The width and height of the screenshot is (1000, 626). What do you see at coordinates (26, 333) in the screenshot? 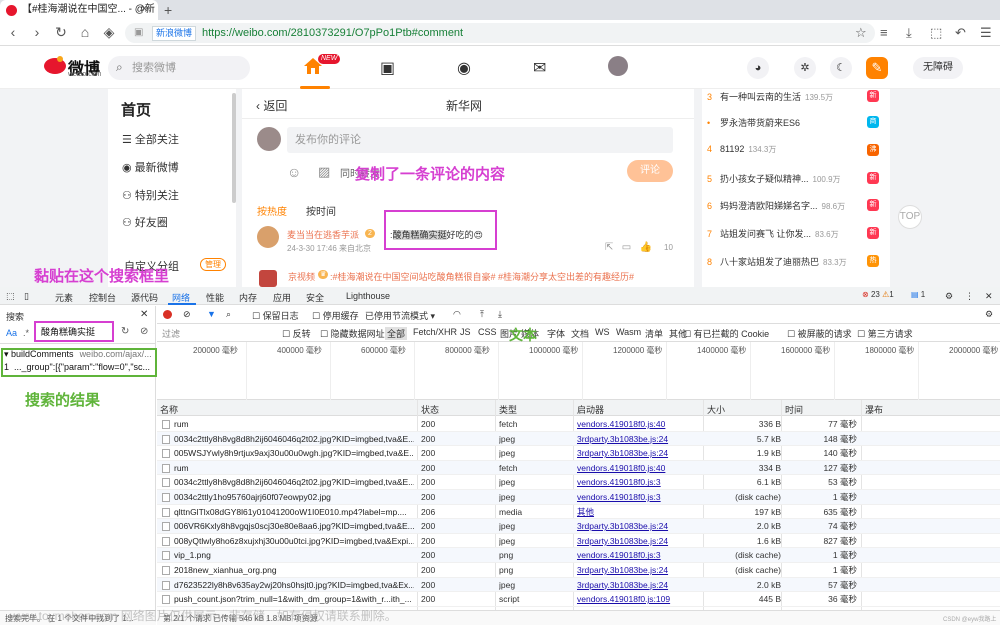
I see `regex-toggle: .*` at bounding box center [26, 333].